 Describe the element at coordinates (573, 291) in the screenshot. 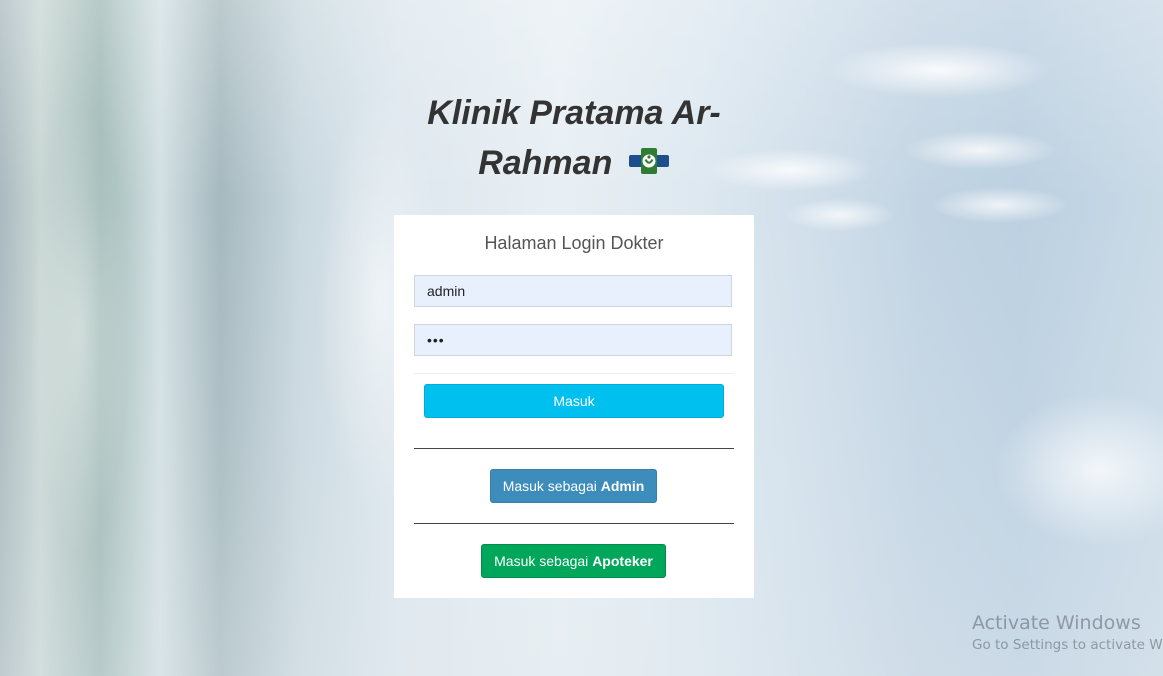

I see `username-input` at that location.